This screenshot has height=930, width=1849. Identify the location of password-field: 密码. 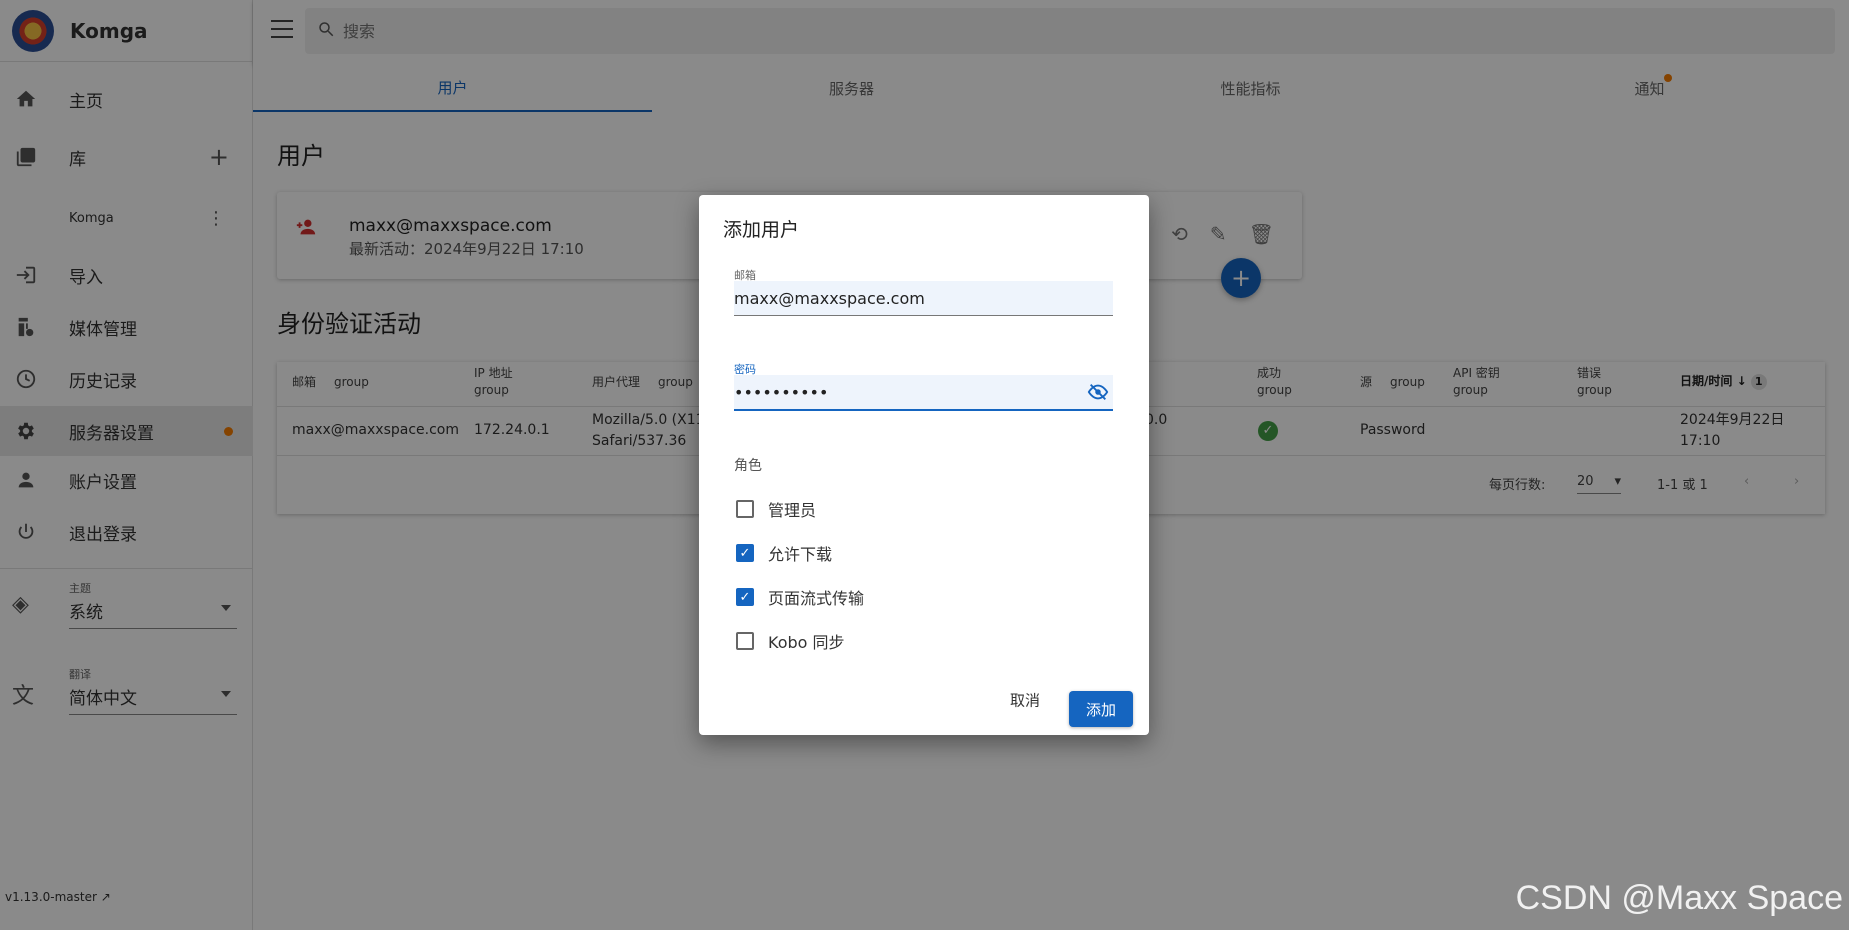
(923, 387).